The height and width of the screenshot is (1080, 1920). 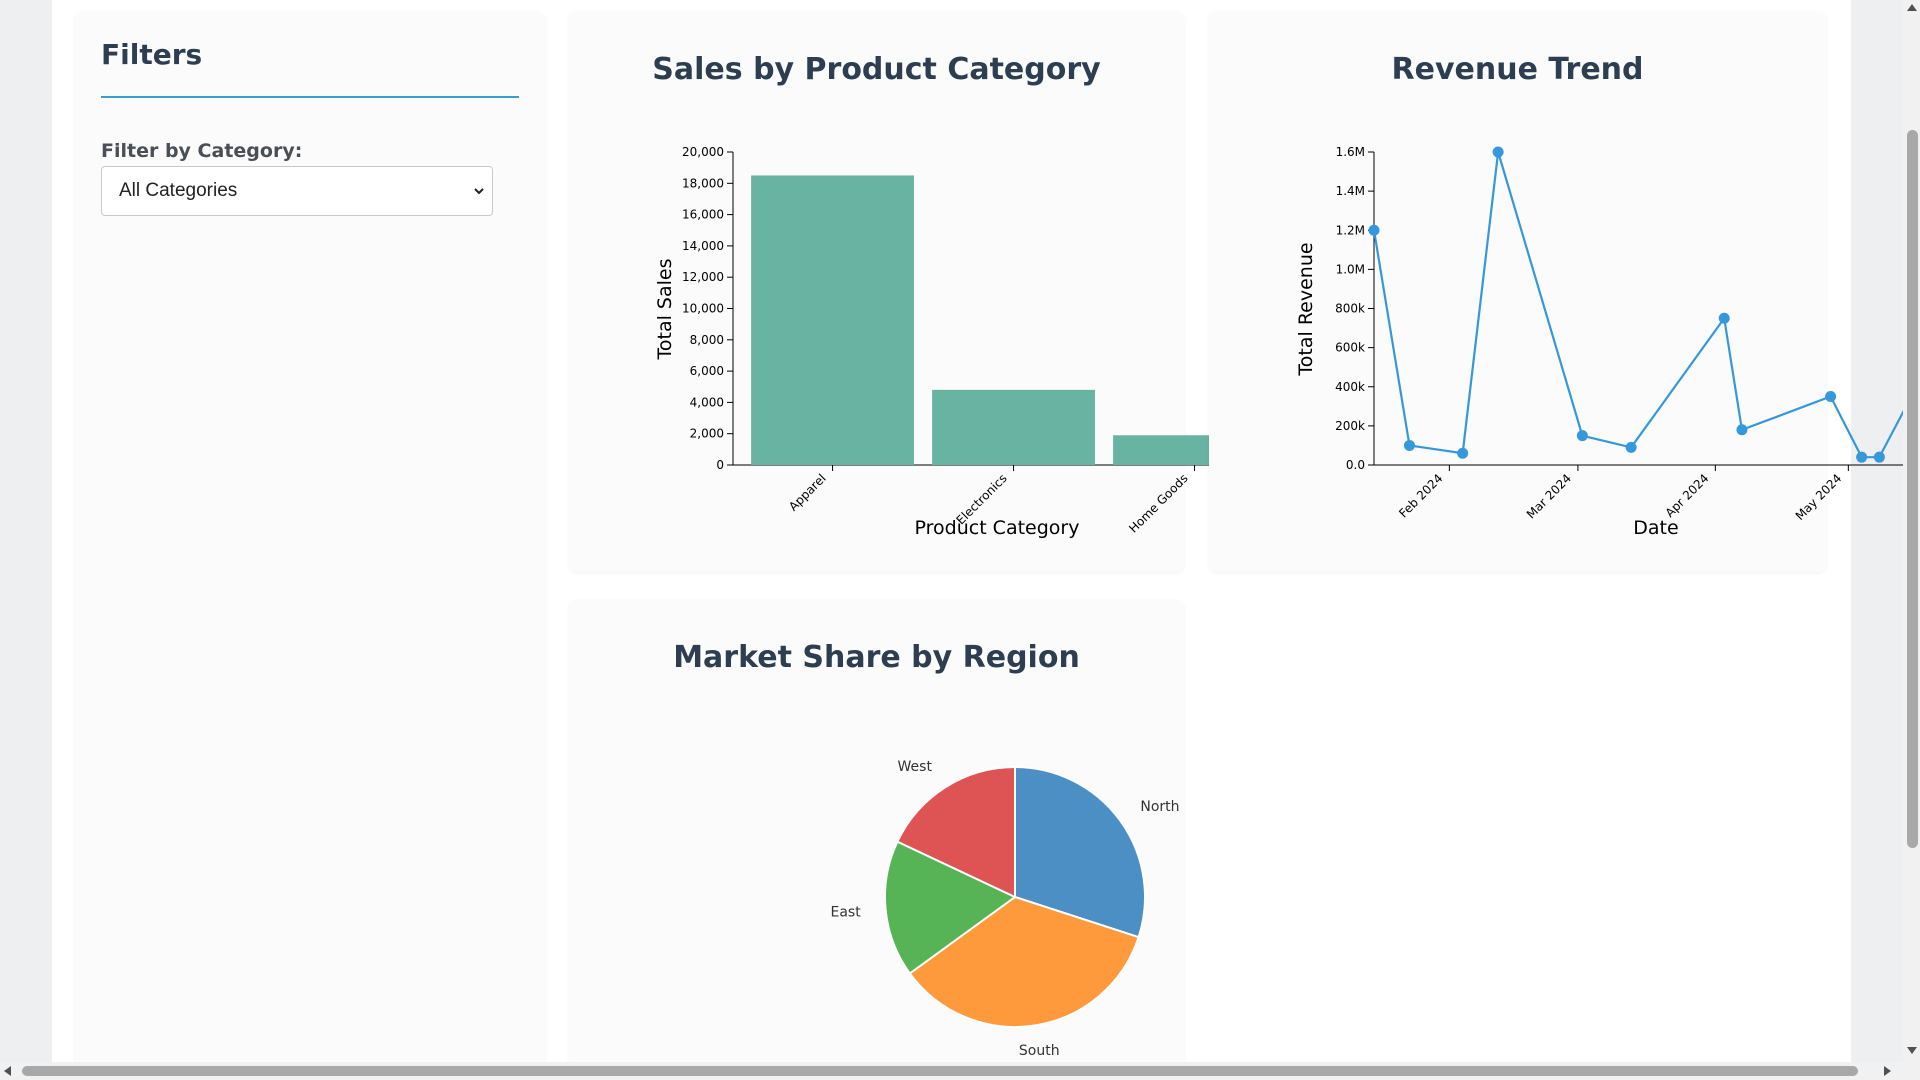 I want to click on y-tick-label: 1.0M, so click(x=1350, y=269).